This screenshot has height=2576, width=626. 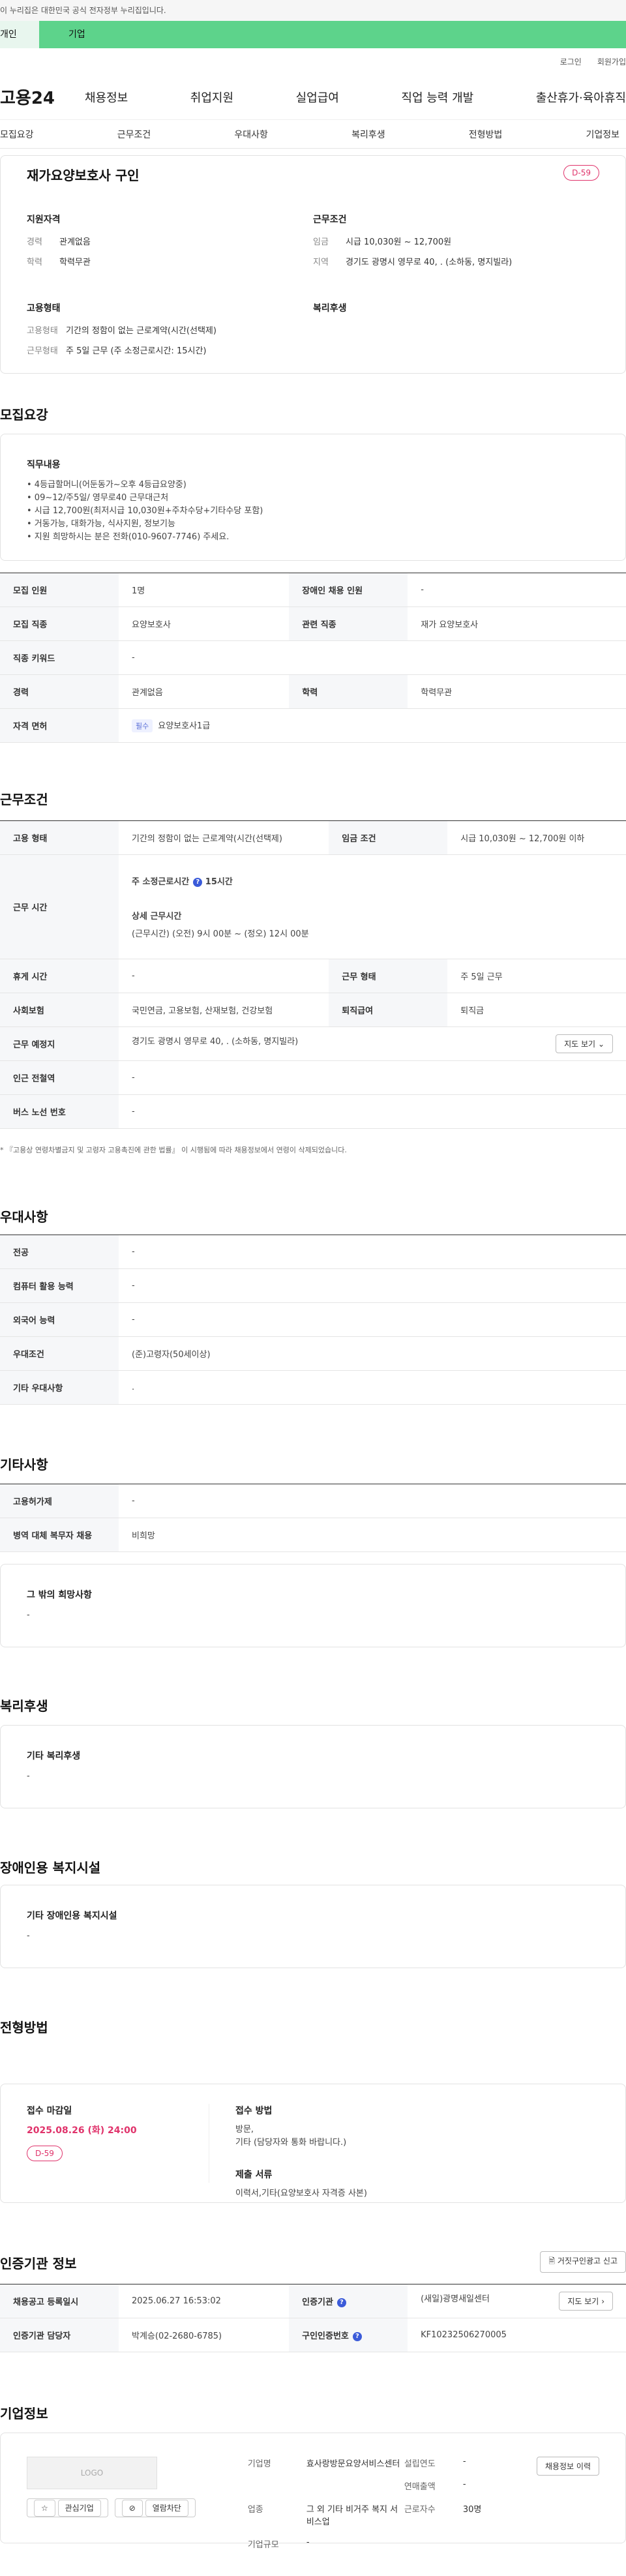 I want to click on detail-hours-label: 상세 근무시간, so click(x=157, y=916).